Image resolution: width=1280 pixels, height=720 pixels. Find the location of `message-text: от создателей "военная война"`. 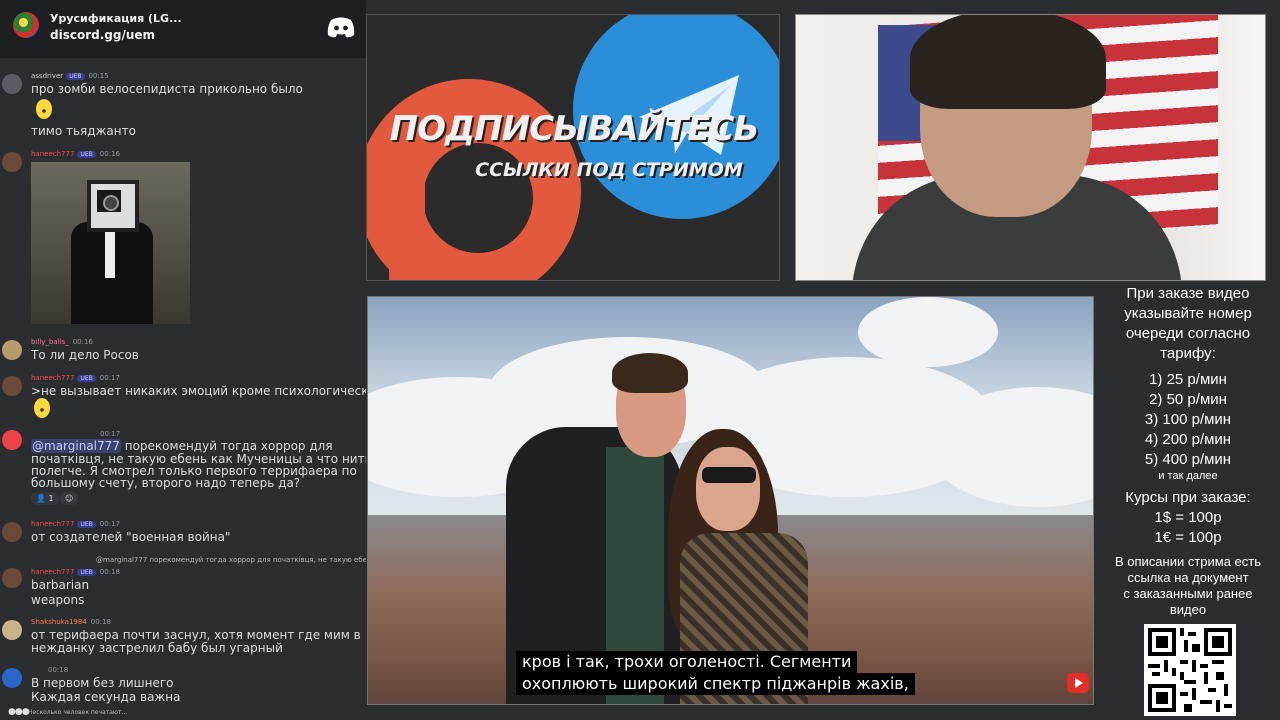

message-text: от создателей "военная война" is located at coordinates (131, 537).